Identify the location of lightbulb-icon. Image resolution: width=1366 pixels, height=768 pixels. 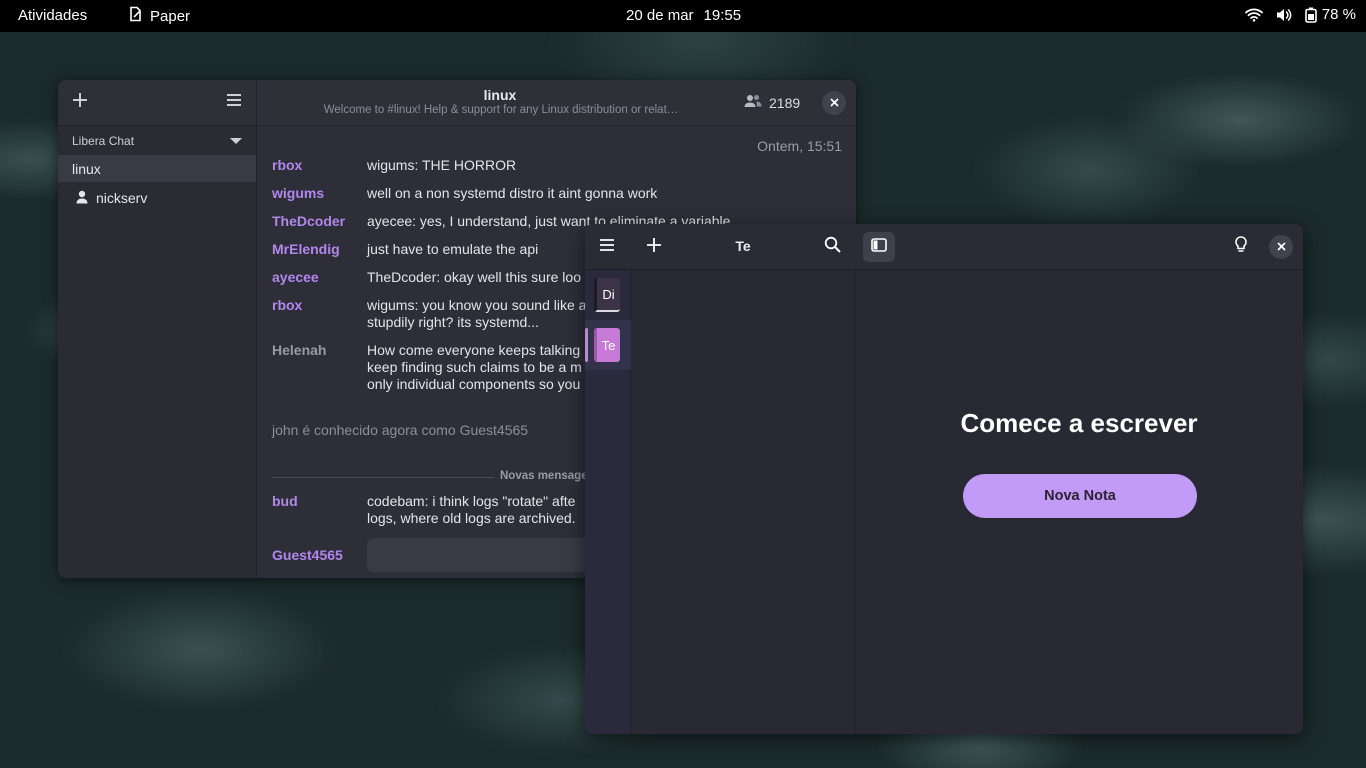
(1241, 247).